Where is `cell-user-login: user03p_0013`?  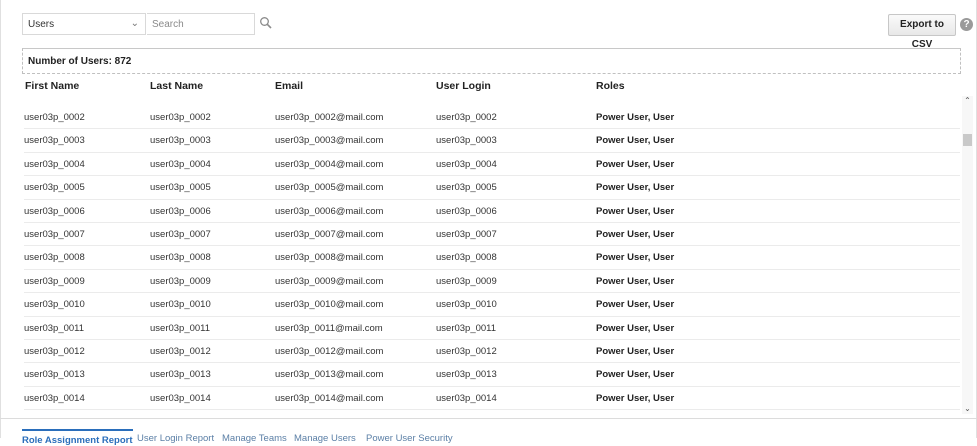
cell-user-login: user03p_0013 is located at coordinates (466, 375).